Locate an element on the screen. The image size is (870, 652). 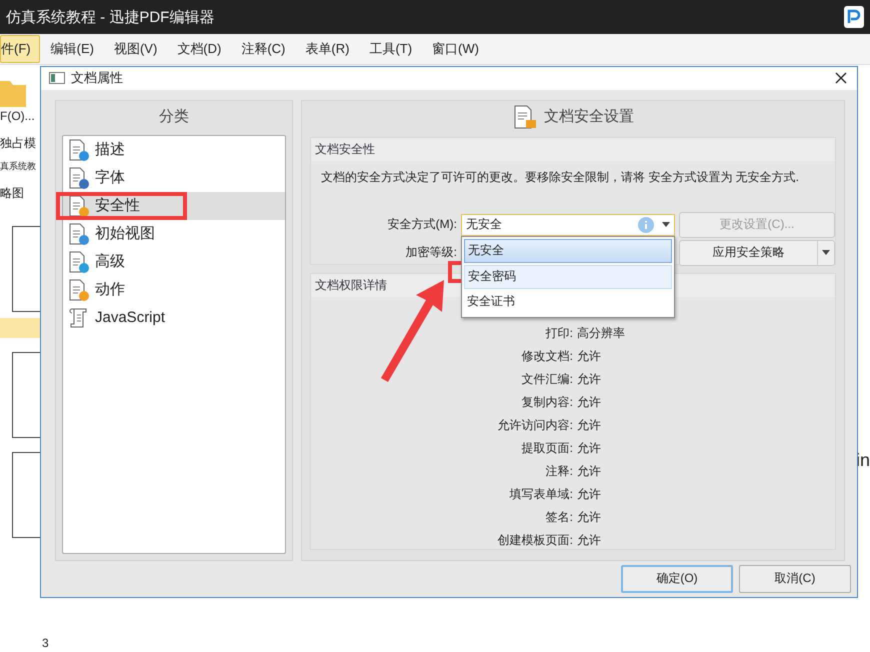
panel-title: 文档安全设置 is located at coordinates (589, 116).